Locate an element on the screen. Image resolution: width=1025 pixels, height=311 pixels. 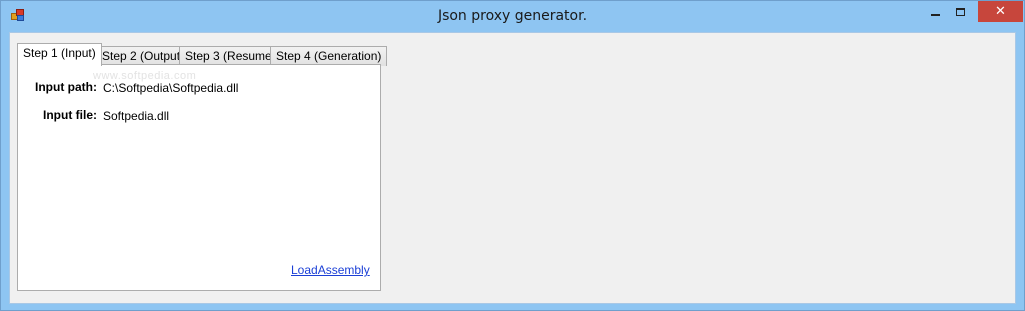
maximize-icon is located at coordinates (960, 11).